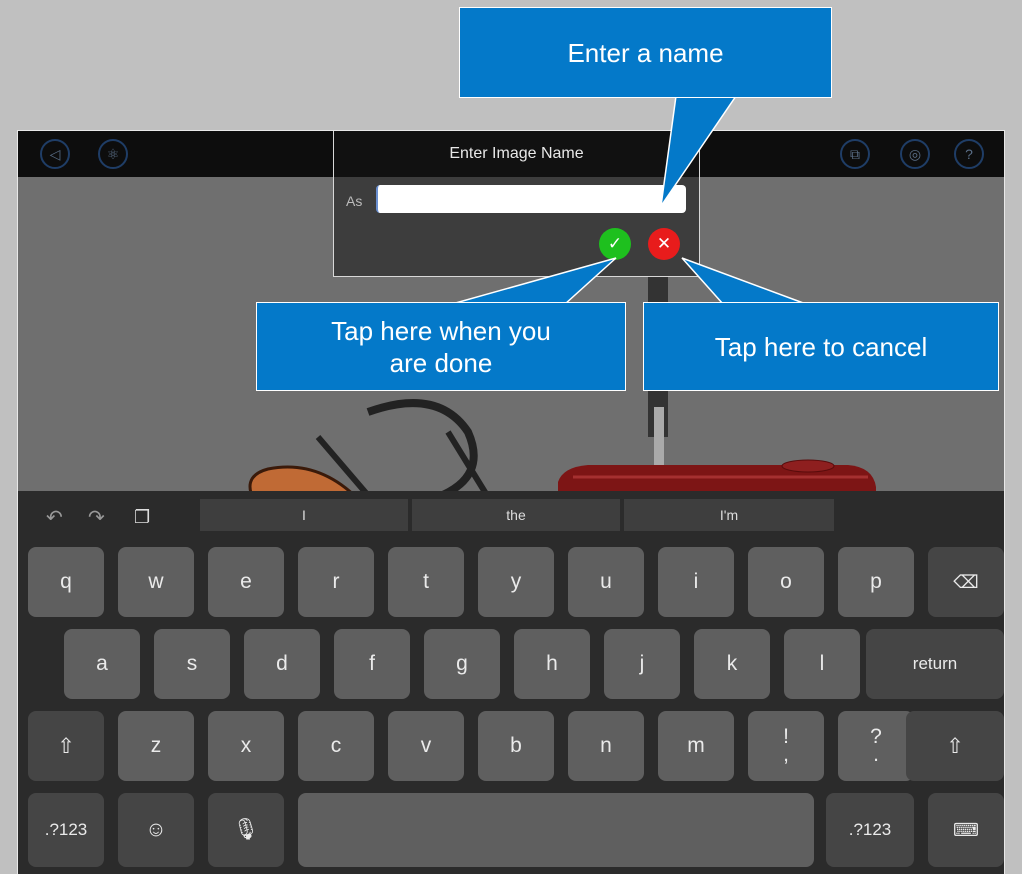 The width and height of the screenshot is (1022, 874). I want to click on pointer-done, so click(534, 281).